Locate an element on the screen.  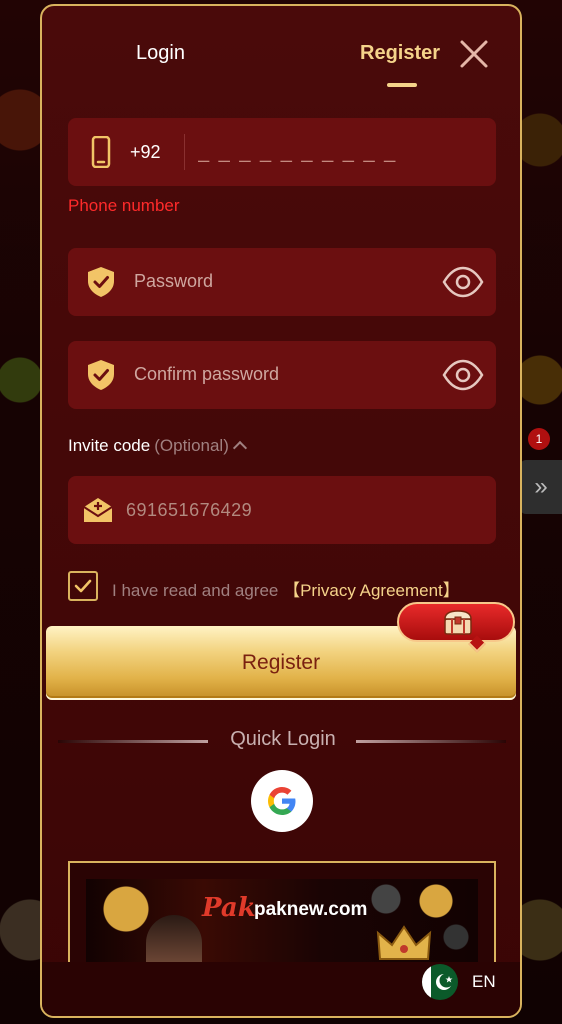
language-selector: EN is located at coordinates (484, 982).